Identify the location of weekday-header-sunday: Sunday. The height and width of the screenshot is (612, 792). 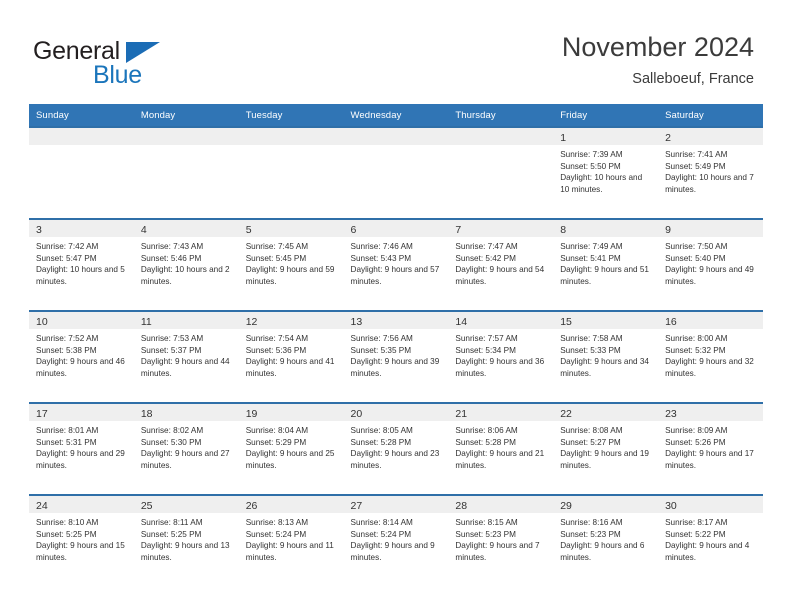
(81, 115).